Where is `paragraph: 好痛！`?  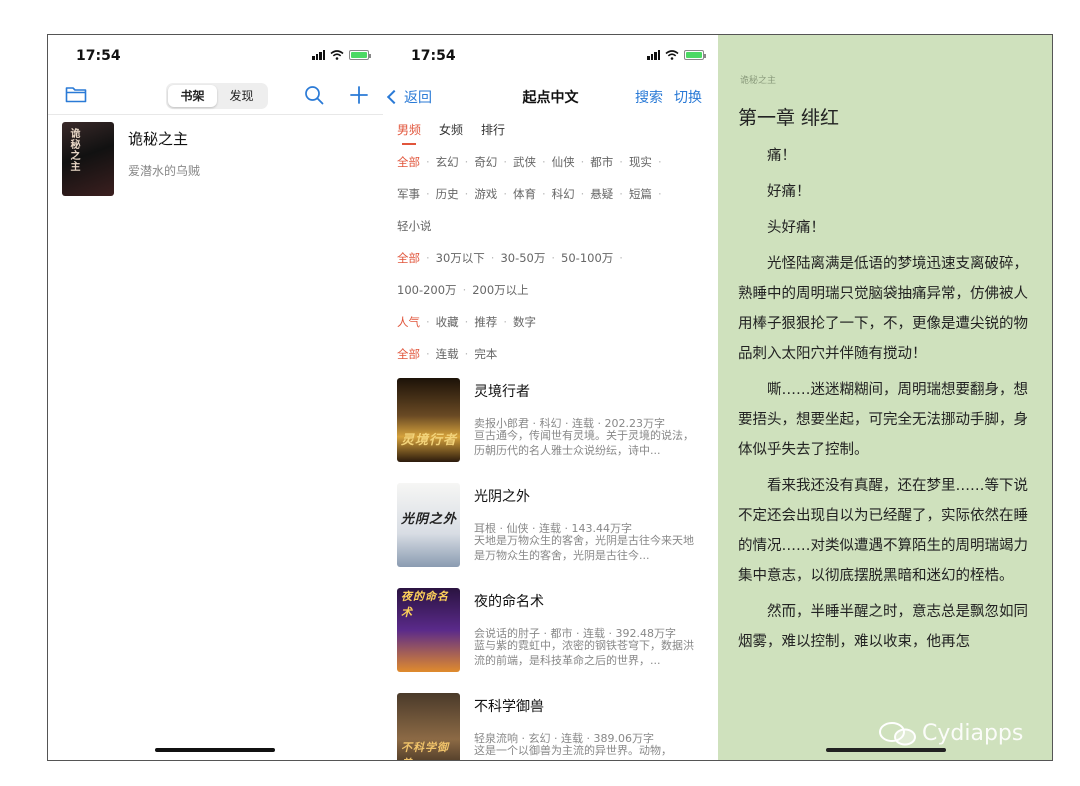
paragraph: 好痛！ is located at coordinates (789, 192).